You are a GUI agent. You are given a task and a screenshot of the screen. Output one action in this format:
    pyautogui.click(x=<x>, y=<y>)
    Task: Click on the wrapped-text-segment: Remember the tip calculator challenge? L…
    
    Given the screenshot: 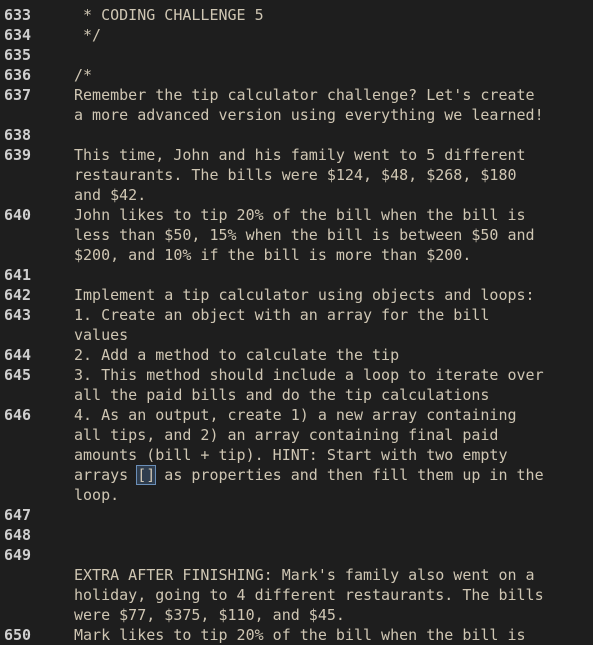 What is the action you would take?
    pyautogui.click(x=304, y=95)
    